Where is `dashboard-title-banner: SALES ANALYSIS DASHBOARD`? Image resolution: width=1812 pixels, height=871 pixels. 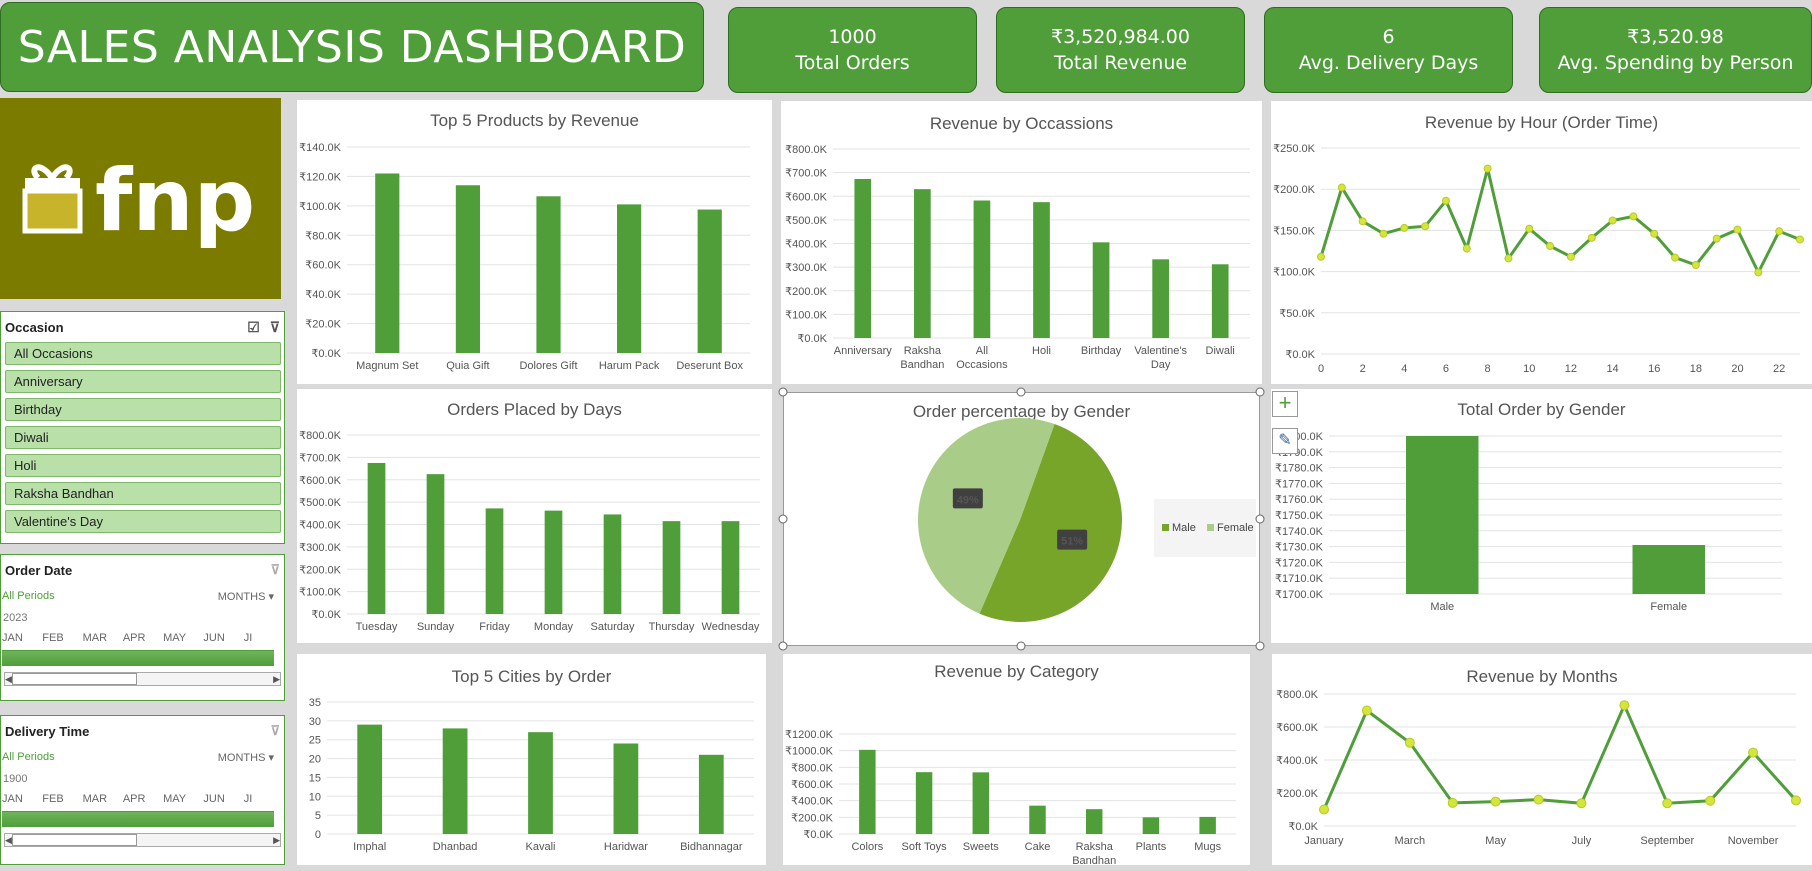
dashboard-title-banner: SALES ANALYSIS DASHBOARD is located at coordinates (352, 47).